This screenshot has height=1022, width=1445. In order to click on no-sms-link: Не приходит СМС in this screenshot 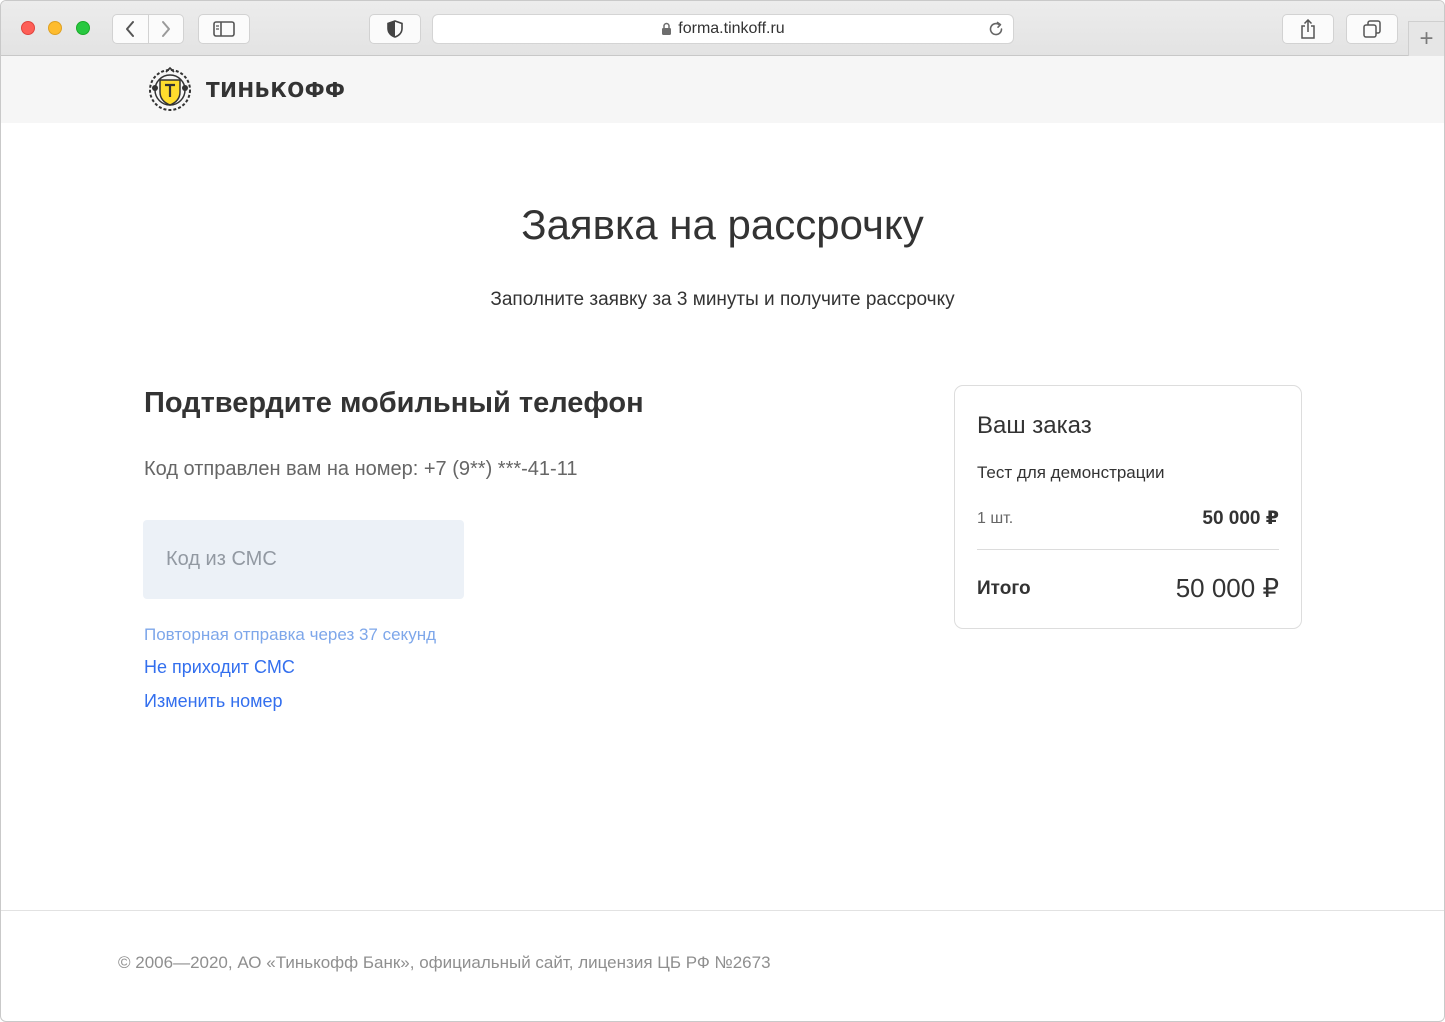, I will do `click(219, 667)`.